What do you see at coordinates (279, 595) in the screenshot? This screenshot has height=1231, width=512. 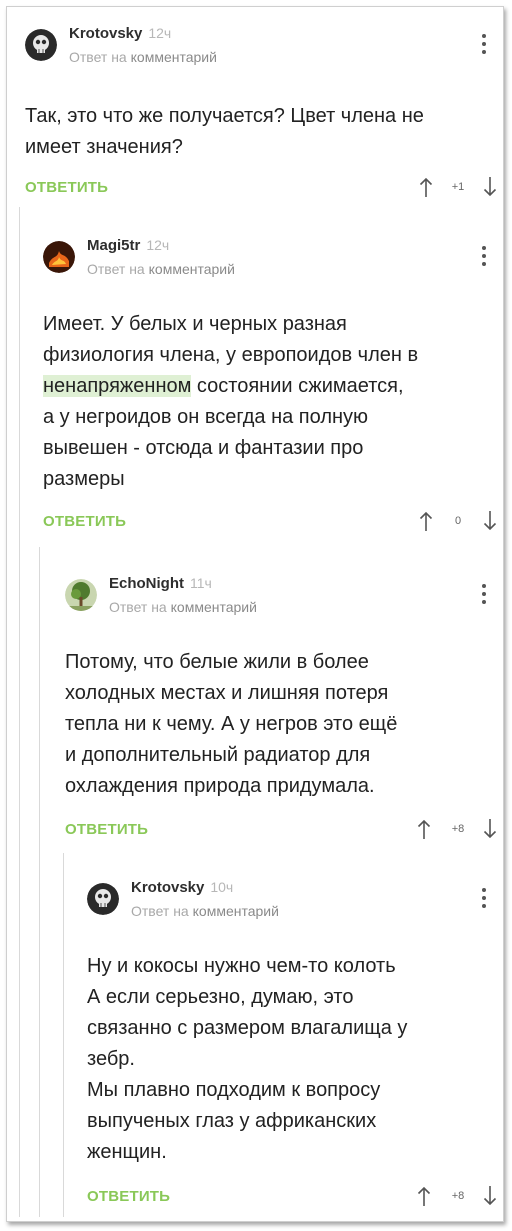 I see `comment-header: EchoNight 11ч Ответ на комментарий` at bounding box center [279, 595].